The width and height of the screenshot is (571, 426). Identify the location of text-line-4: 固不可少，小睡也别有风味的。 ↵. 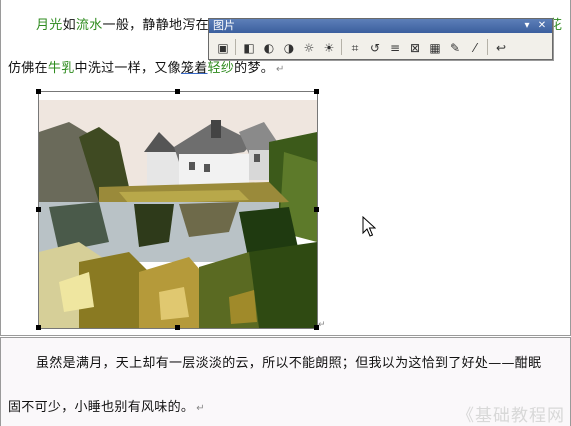
(106, 405).